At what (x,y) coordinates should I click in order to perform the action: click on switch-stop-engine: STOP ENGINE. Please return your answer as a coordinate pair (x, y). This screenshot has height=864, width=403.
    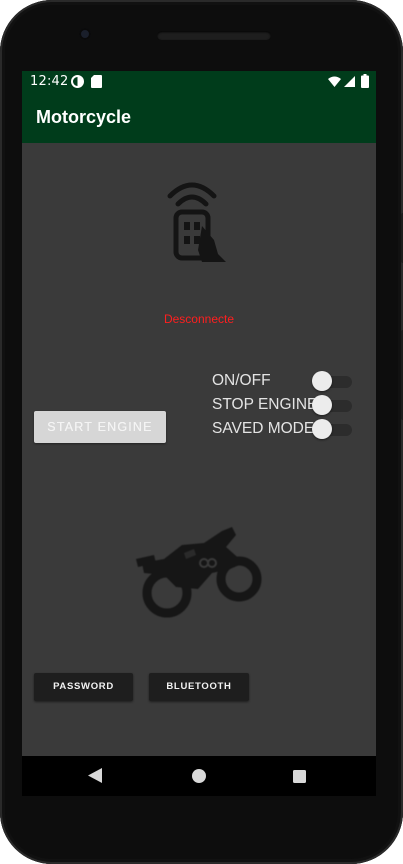
    Looking at the image, I should click on (284, 406).